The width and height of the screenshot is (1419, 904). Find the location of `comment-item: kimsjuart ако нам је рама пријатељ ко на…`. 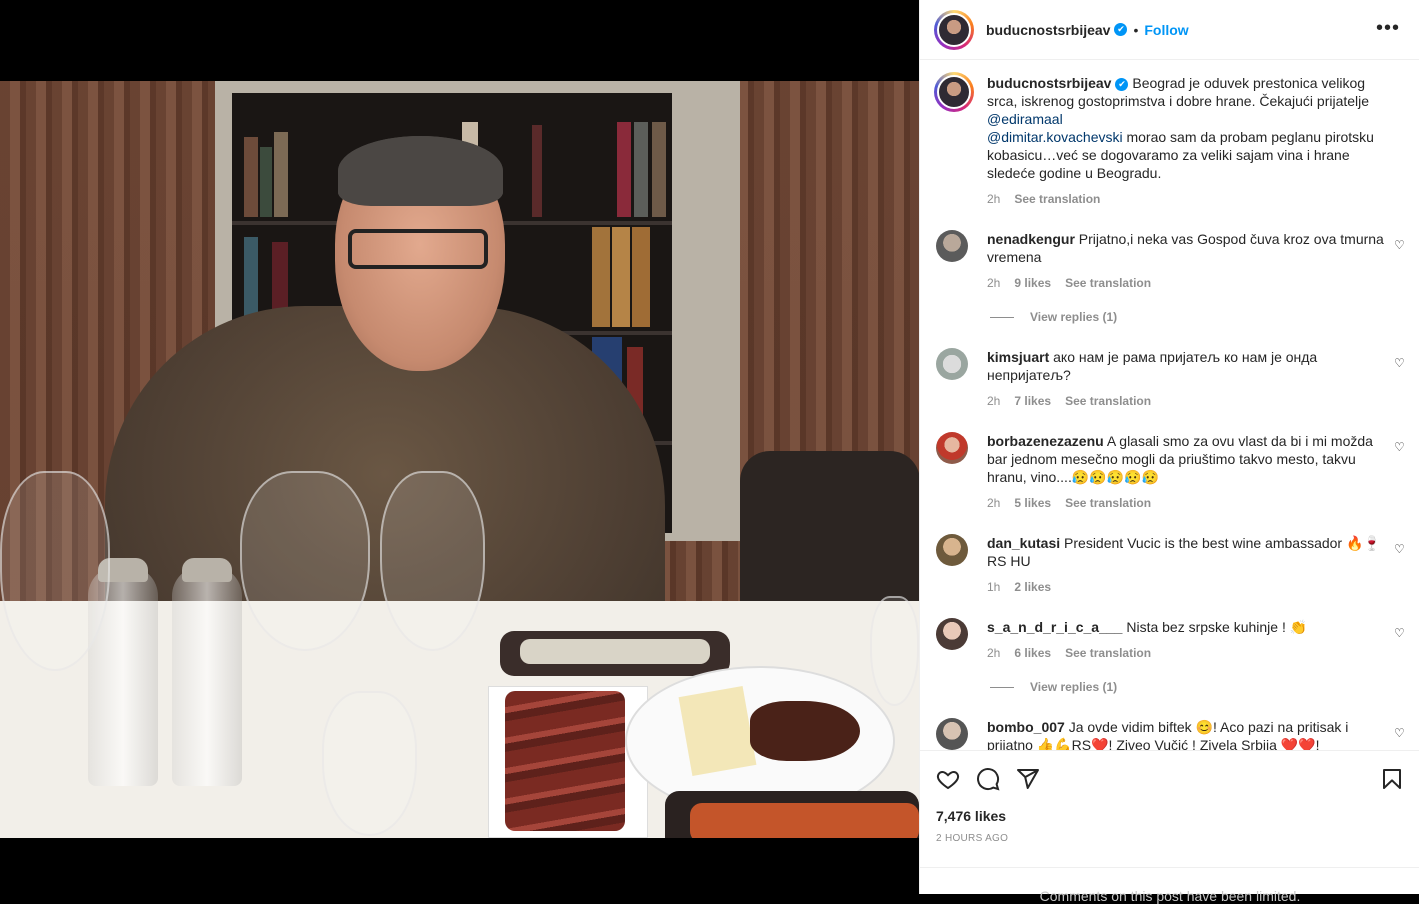

comment-item: kimsjuart ако нам је рама пријатељ ко на… is located at coordinates (1171, 378).